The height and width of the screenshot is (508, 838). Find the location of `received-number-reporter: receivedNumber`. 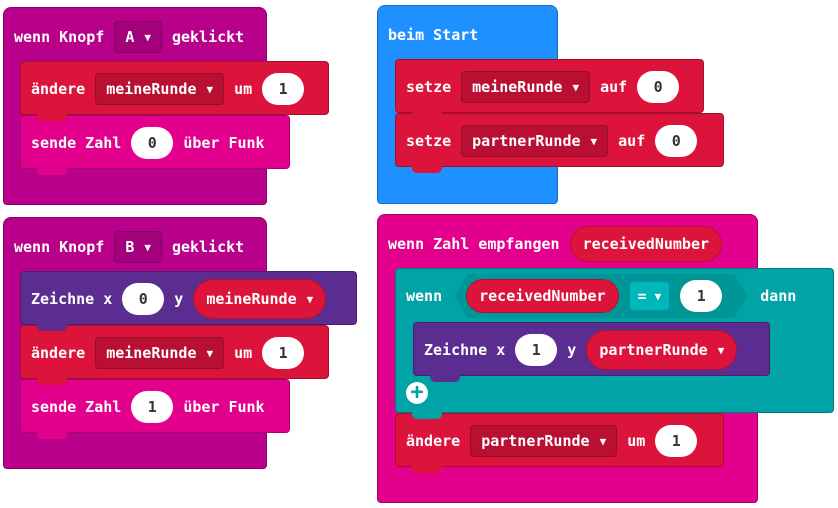

received-number-reporter: receivedNumber is located at coordinates (542, 296).